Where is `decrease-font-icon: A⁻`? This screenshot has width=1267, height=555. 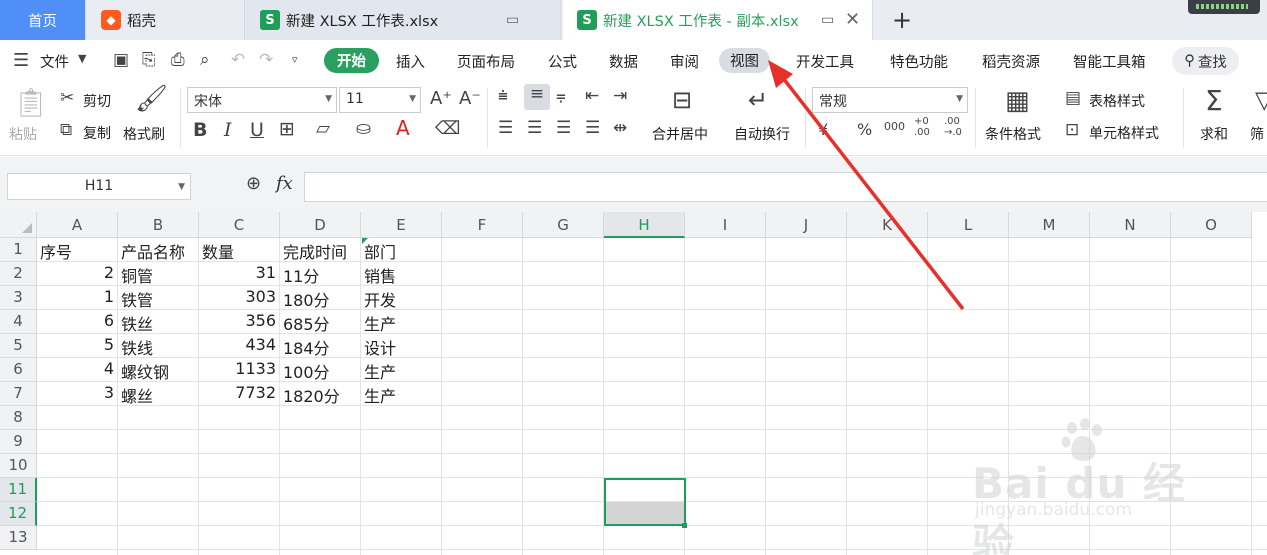
decrease-font-icon: A⁻ is located at coordinates (470, 98).